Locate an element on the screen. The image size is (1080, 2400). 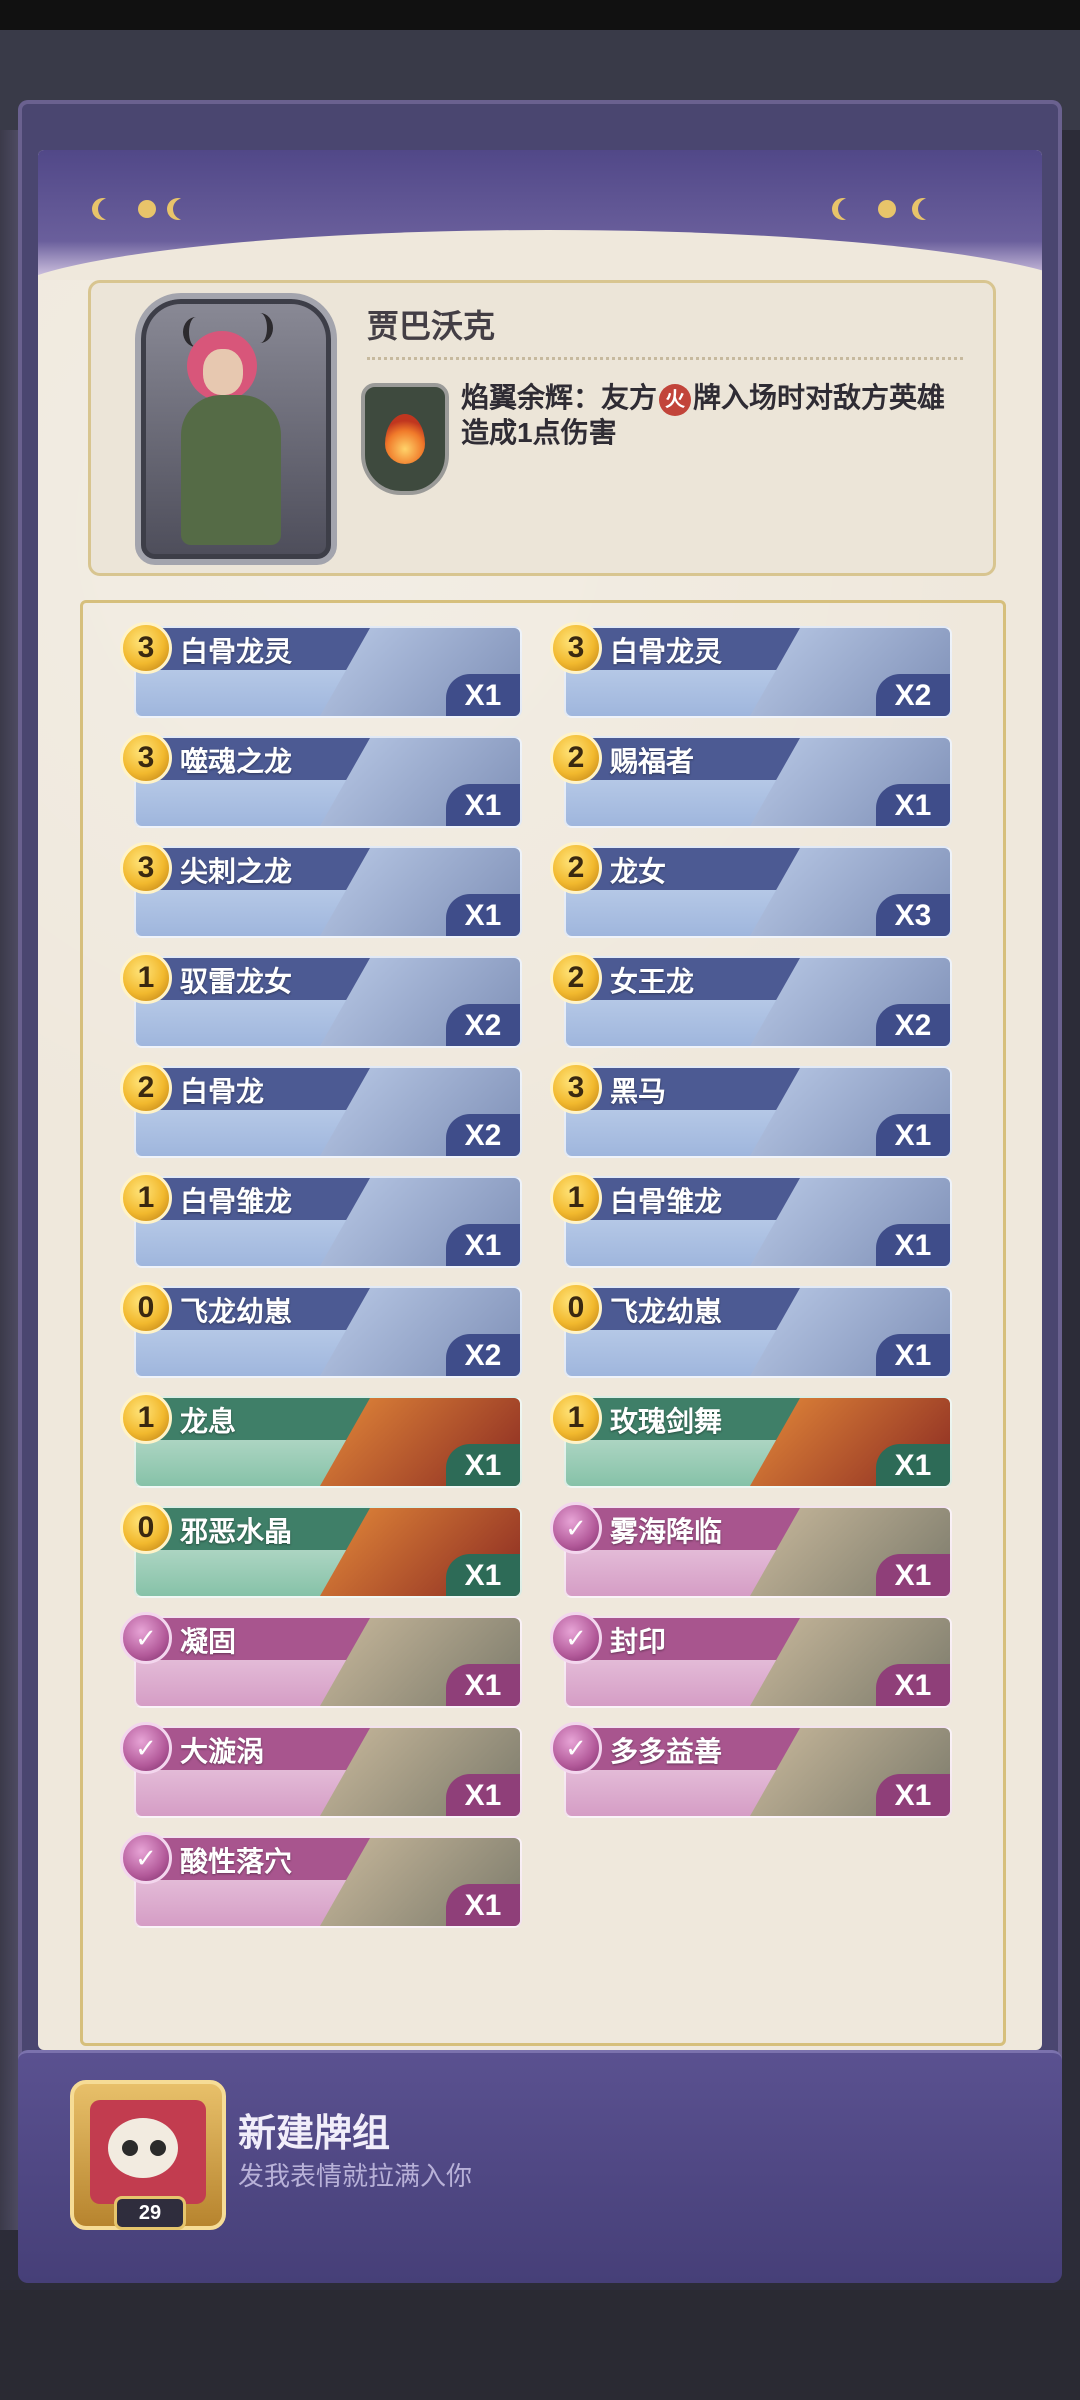
card-name: 飞龙幼崽 is located at coordinates (236, 1311).